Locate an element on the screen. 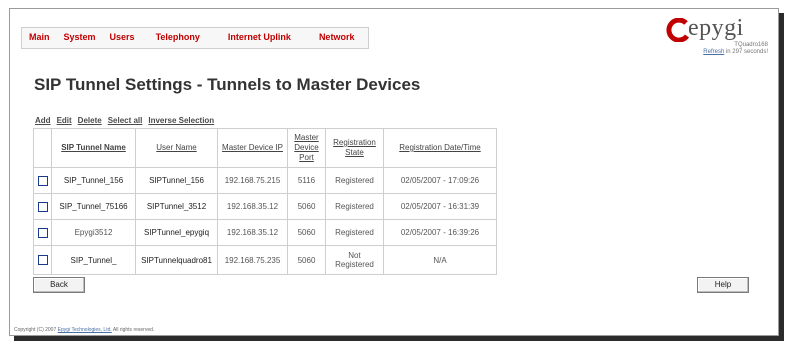 The image size is (788, 342). copyright-suffix: All rights reserved. is located at coordinates (133, 330).